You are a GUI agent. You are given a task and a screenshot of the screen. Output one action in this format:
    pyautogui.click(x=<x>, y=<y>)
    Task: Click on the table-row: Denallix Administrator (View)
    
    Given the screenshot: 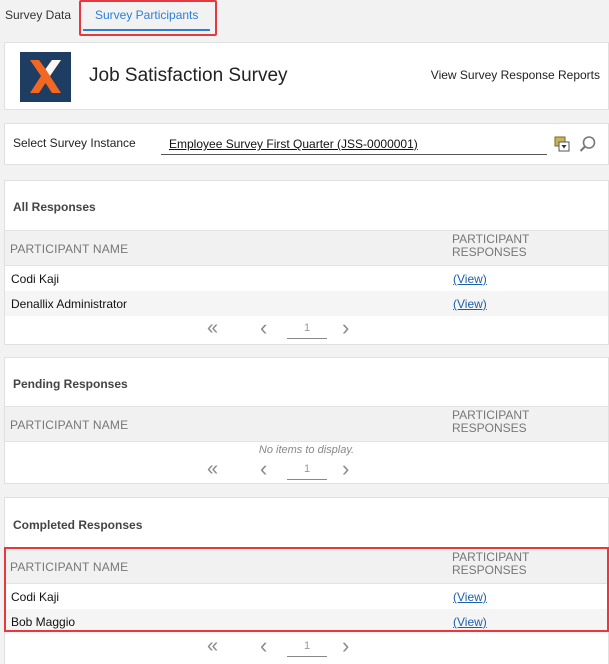 What is the action you would take?
    pyautogui.click(x=306, y=303)
    